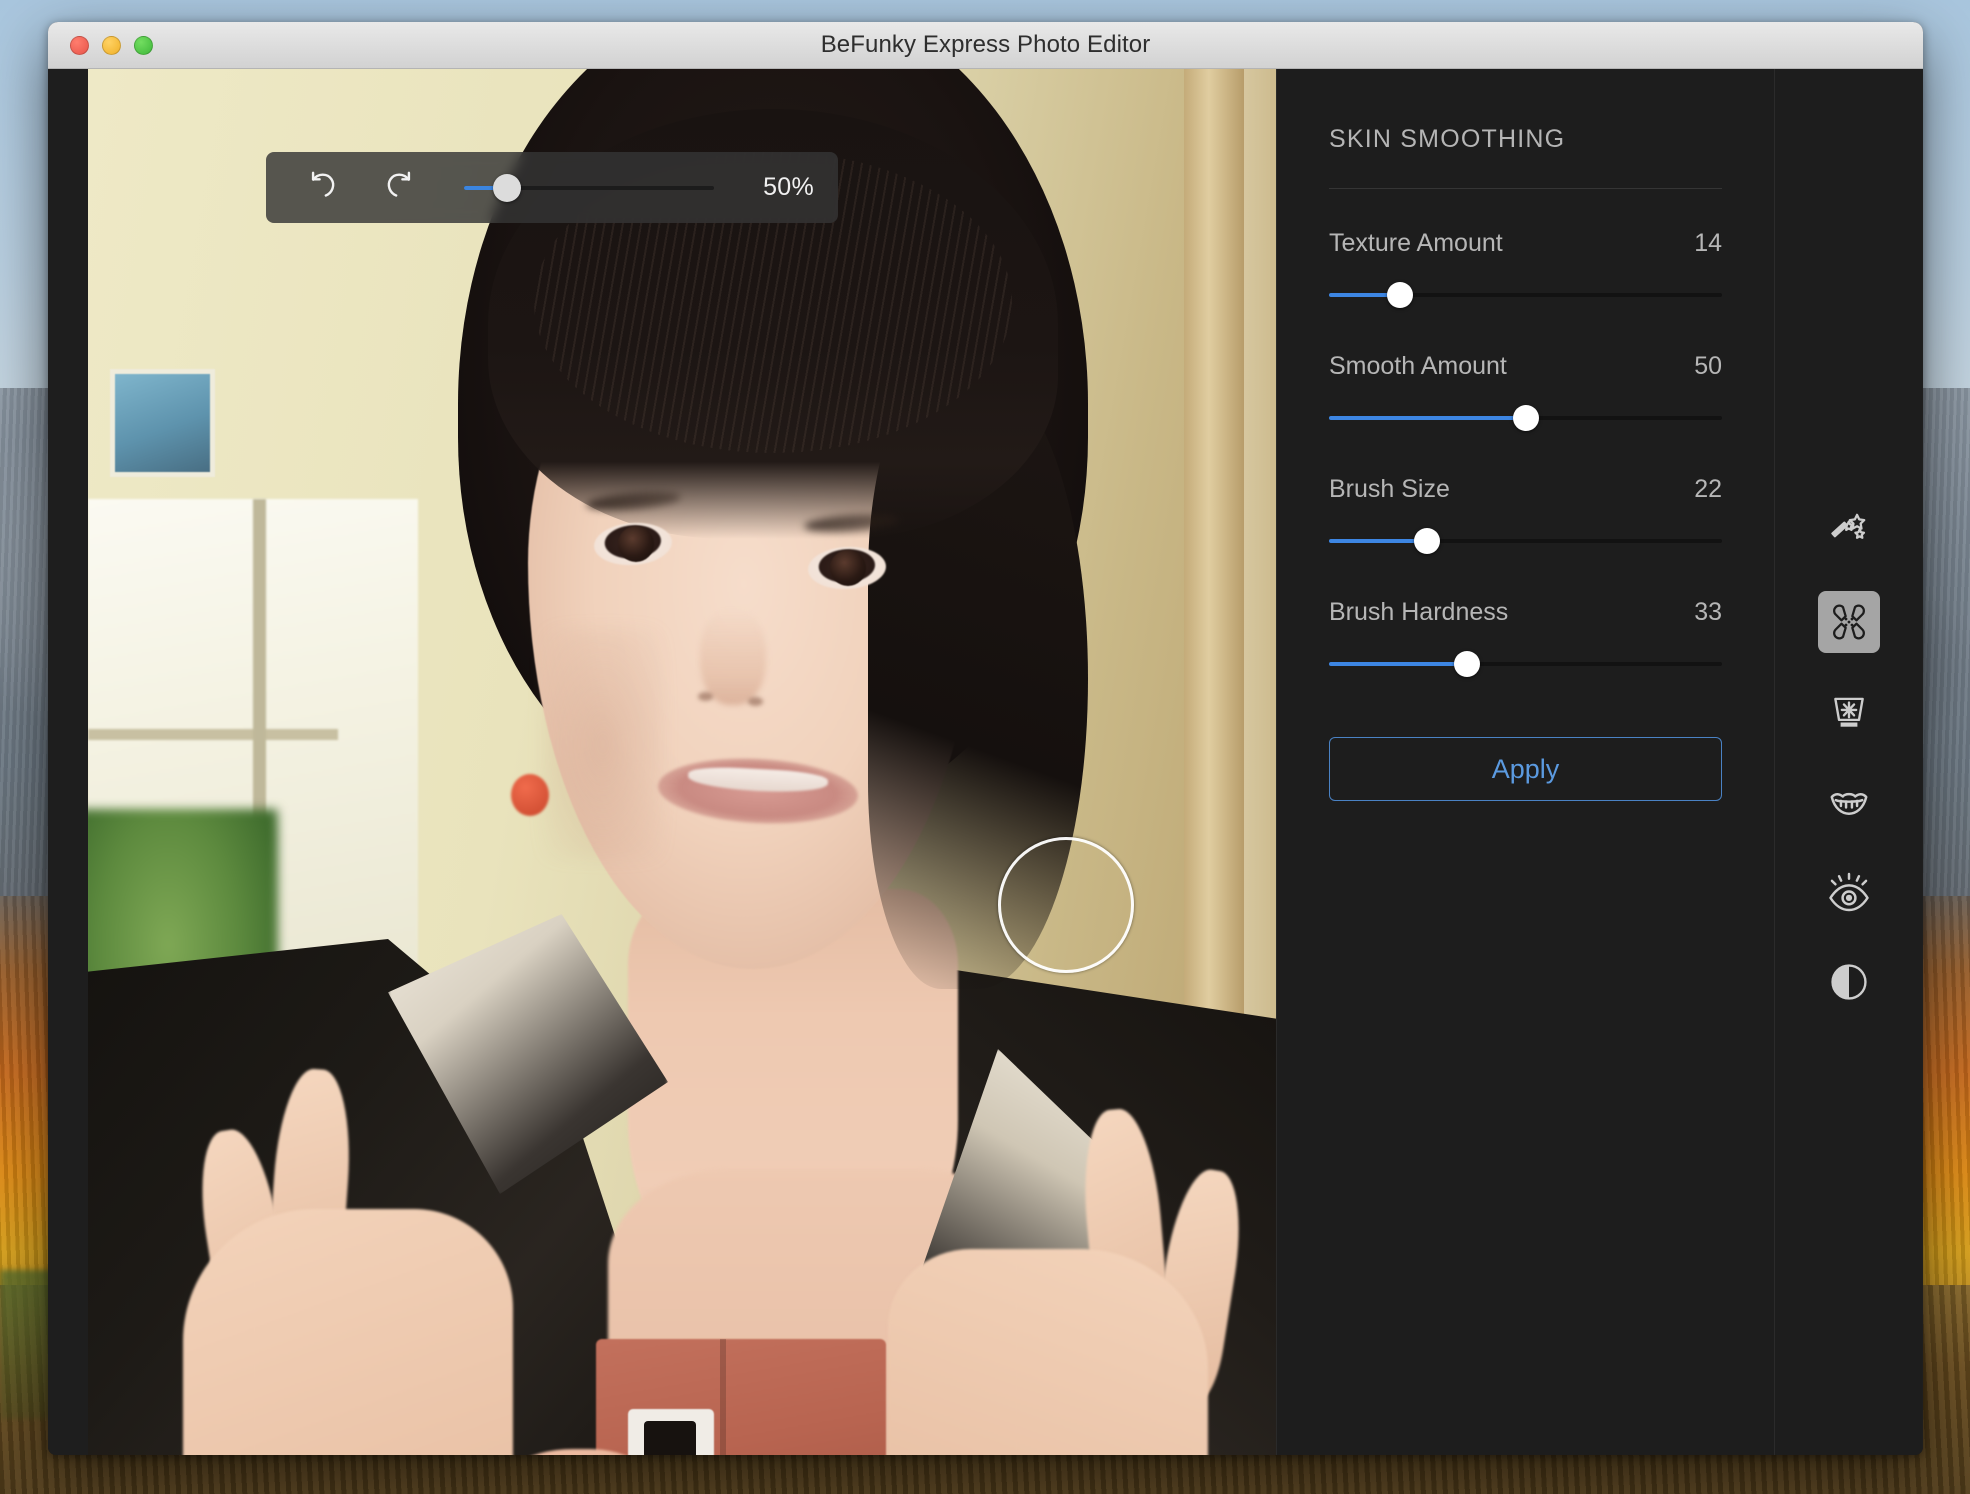 The image size is (1970, 1494). What do you see at coordinates (1849, 982) in the screenshot?
I see `contrast-icon` at bounding box center [1849, 982].